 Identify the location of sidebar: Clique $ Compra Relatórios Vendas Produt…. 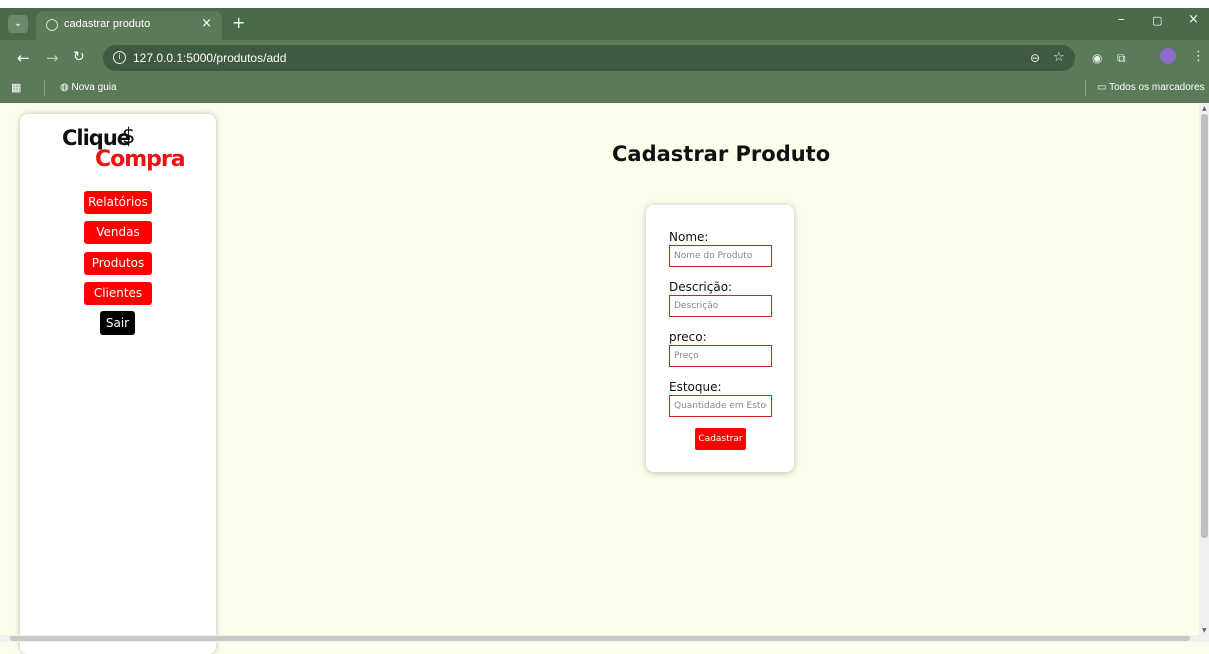
(118, 384).